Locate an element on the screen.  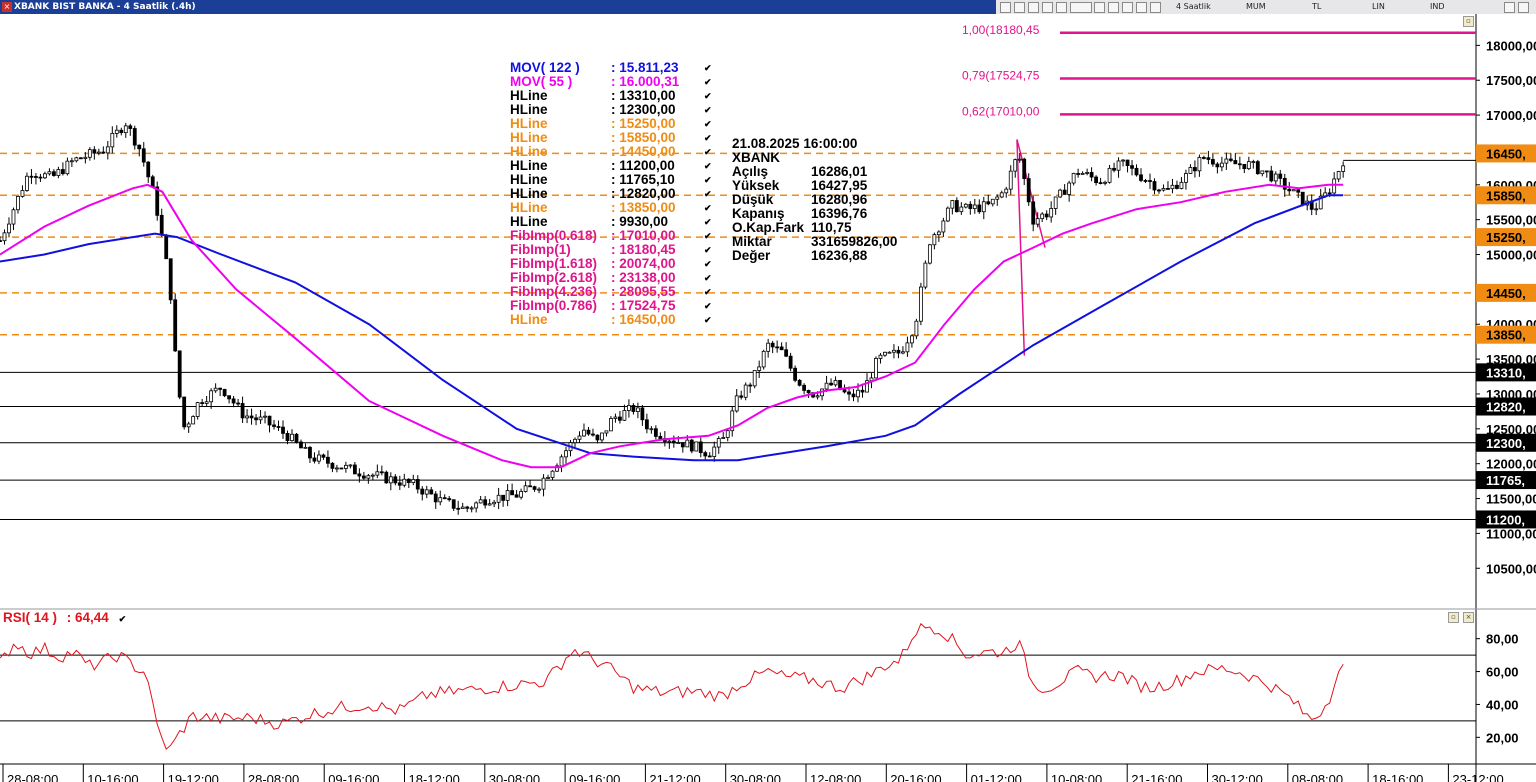
rsi-tick-label: 40,00 is located at coordinates (1502, 704).